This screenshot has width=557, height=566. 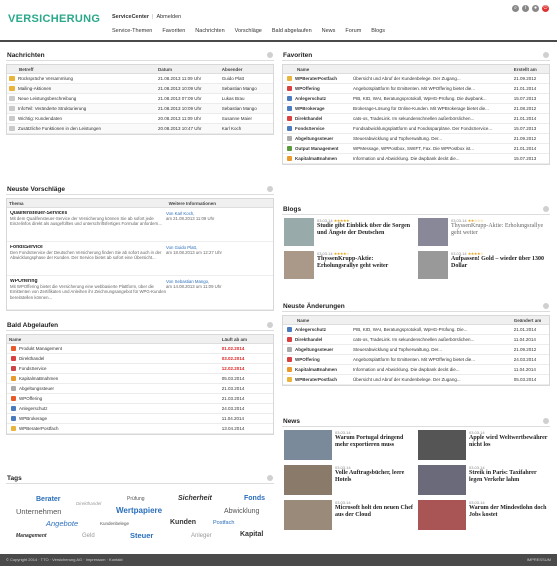 What do you see at coordinates (201, 536) in the screenshot?
I see `tag: Anleger` at bounding box center [201, 536].